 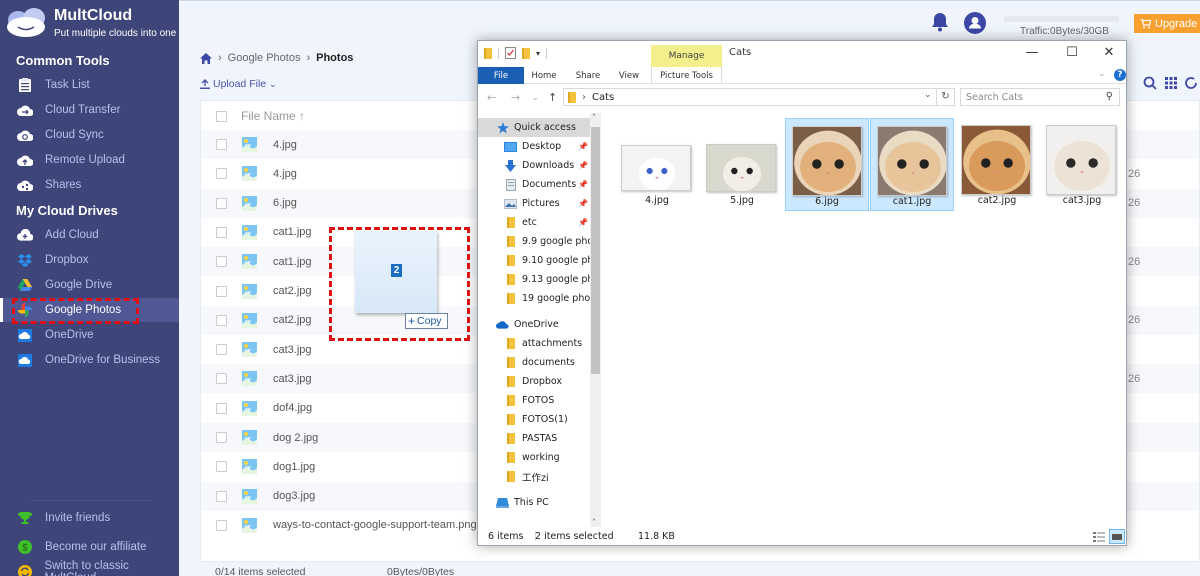 I want to click on bell-icon, so click(x=940, y=22).